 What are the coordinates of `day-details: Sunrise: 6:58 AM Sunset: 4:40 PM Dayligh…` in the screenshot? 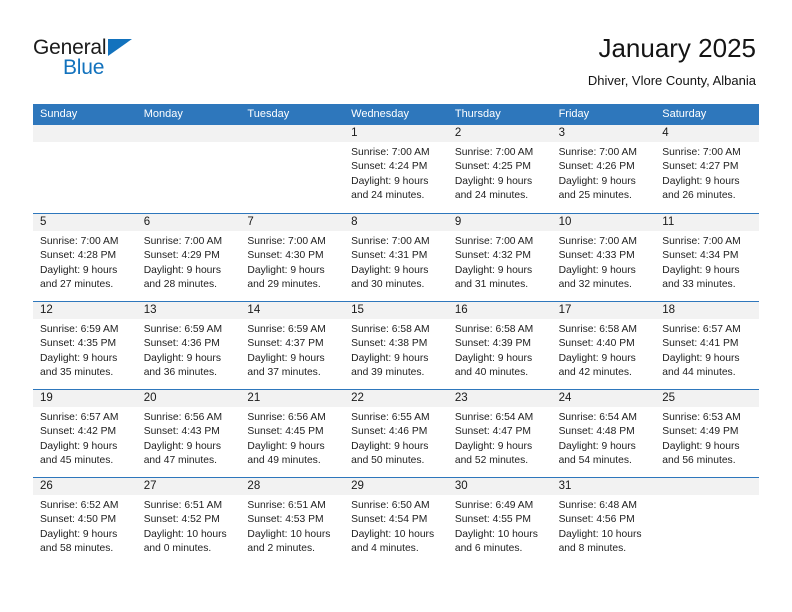 It's located at (604, 349).